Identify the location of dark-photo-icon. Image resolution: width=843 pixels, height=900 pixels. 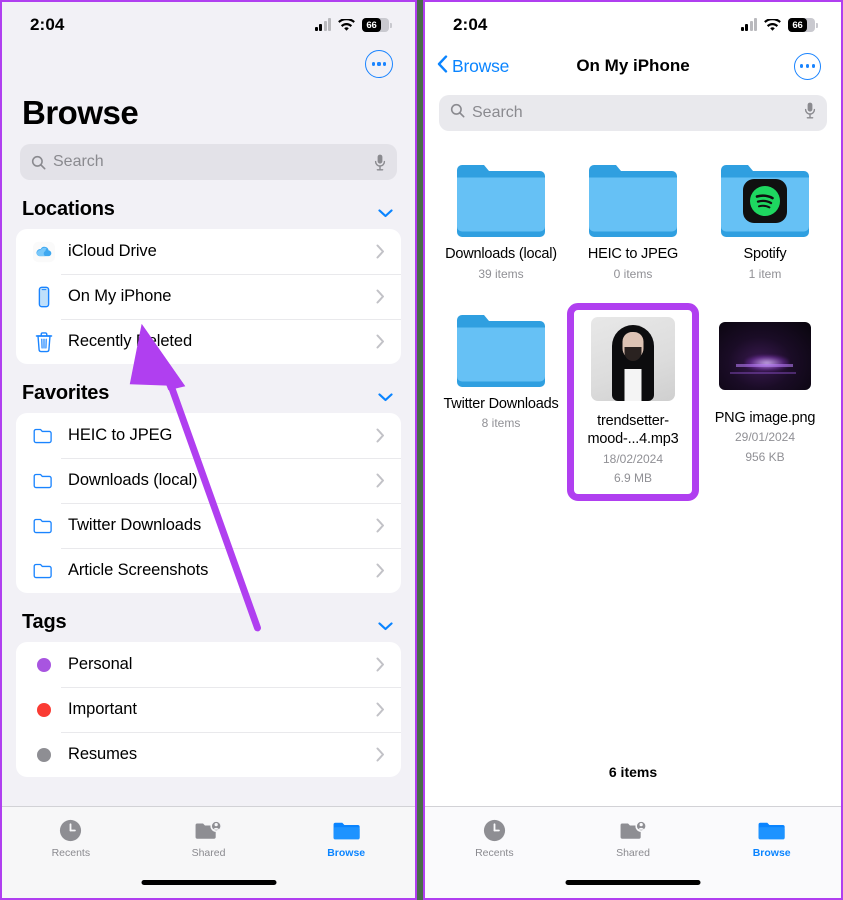
(765, 355).